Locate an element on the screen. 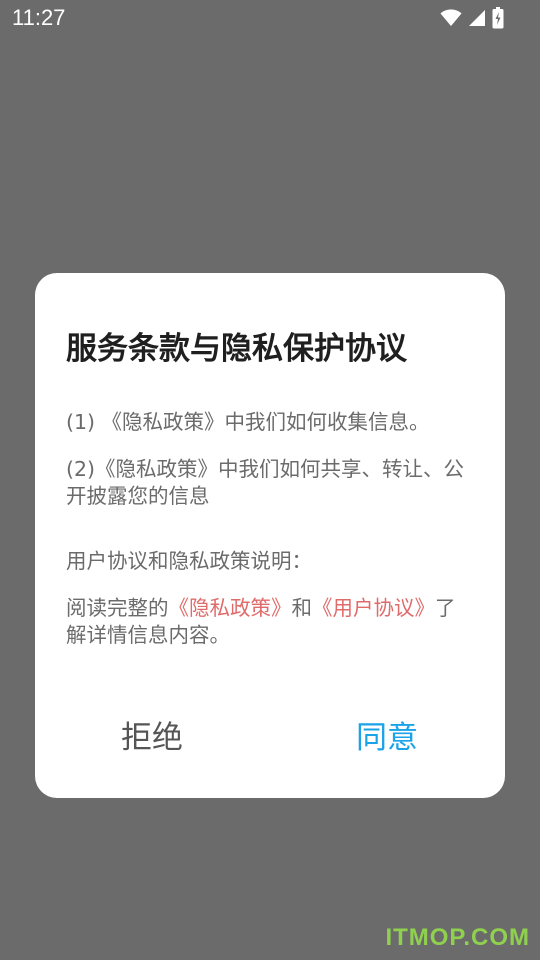  user-agreement-link: 《用户协议》 is located at coordinates (373, 608).